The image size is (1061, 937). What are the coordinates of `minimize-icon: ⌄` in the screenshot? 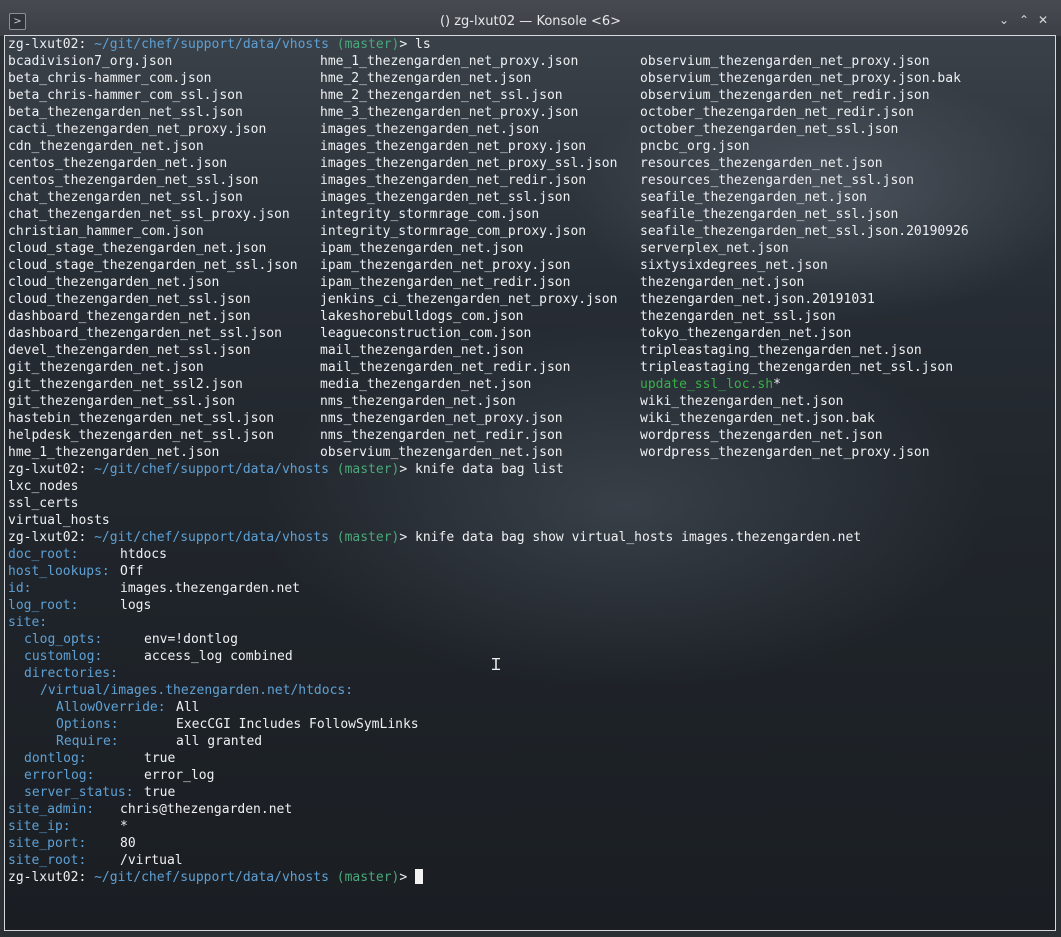 It's located at (1004, 20).